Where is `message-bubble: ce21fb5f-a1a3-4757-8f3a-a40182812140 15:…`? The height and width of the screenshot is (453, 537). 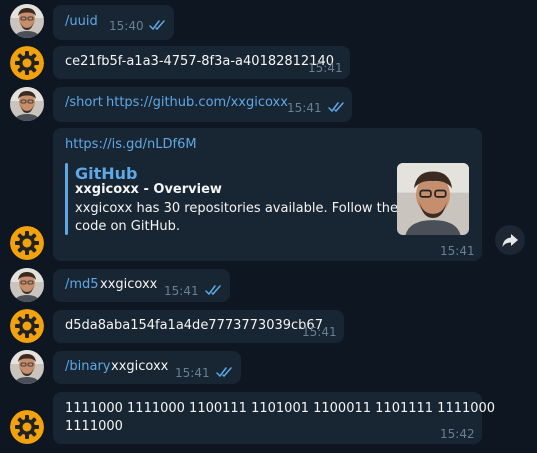
message-bubble: ce21fb5f-a1a3-4757-8f3a-a40182812140 15:… is located at coordinates (201, 62).